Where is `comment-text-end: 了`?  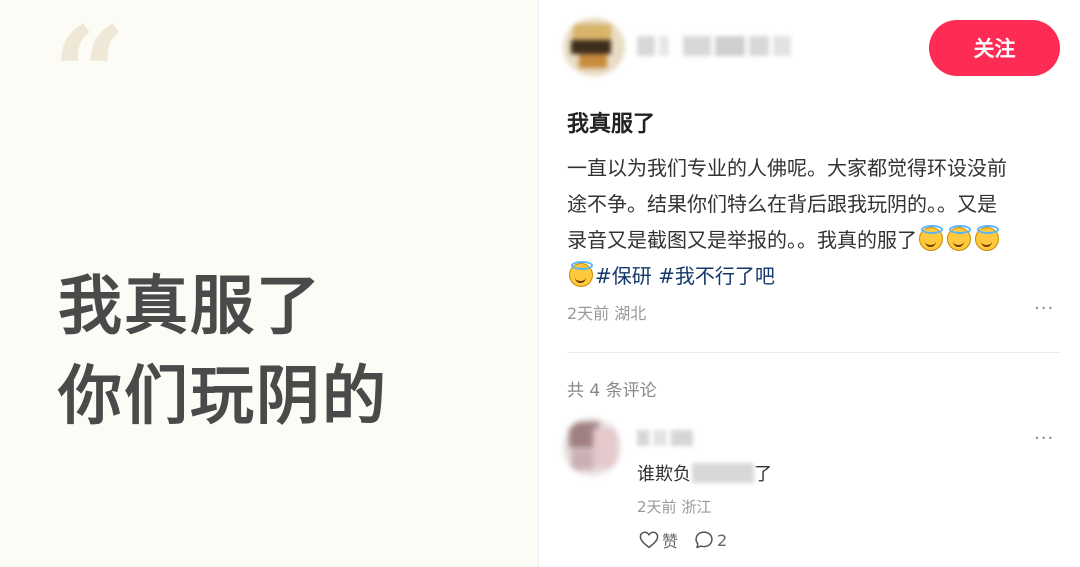 comment-text-end: 了 is located at coordinates (763, 474).